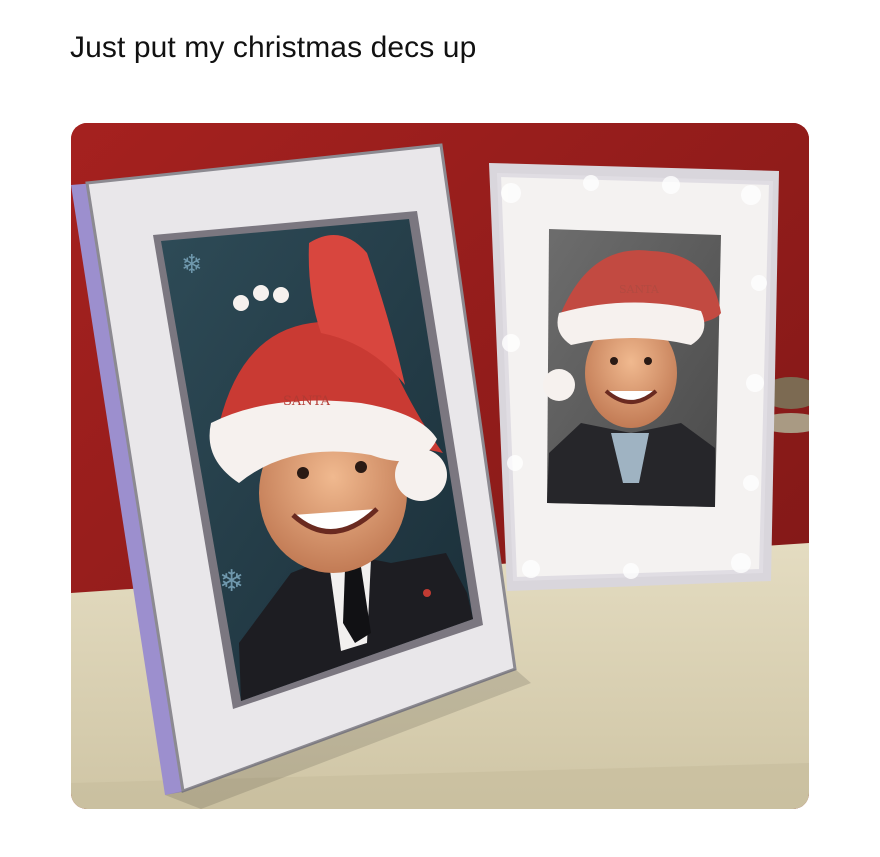 The width and height of the screenshot is (880, 857). I want to click on hat-text-left: SANTA, so click(307, 401).